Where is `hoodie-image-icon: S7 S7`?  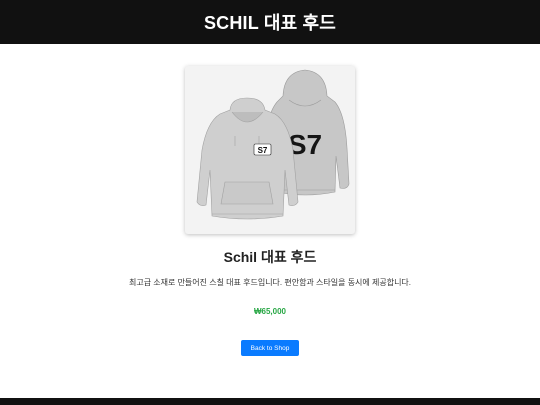 hoodie-image-icon: S7 S7 is located at coordinates (273, 144).